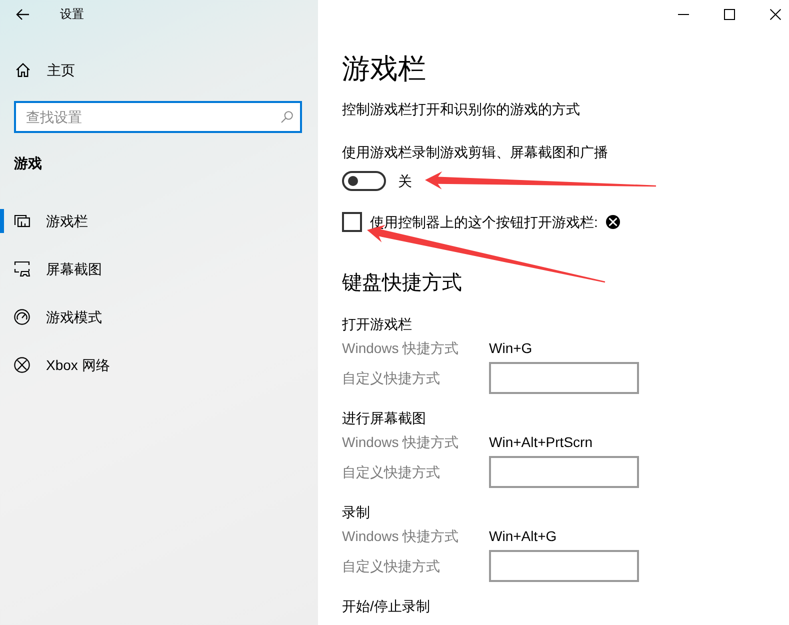 Image resolution: width=789 pixels, height=625 pixels. What do you see at coordinates (22, 14) in the screenshot?
I see `back-arrow-icon` at bounding box center [22, 14].